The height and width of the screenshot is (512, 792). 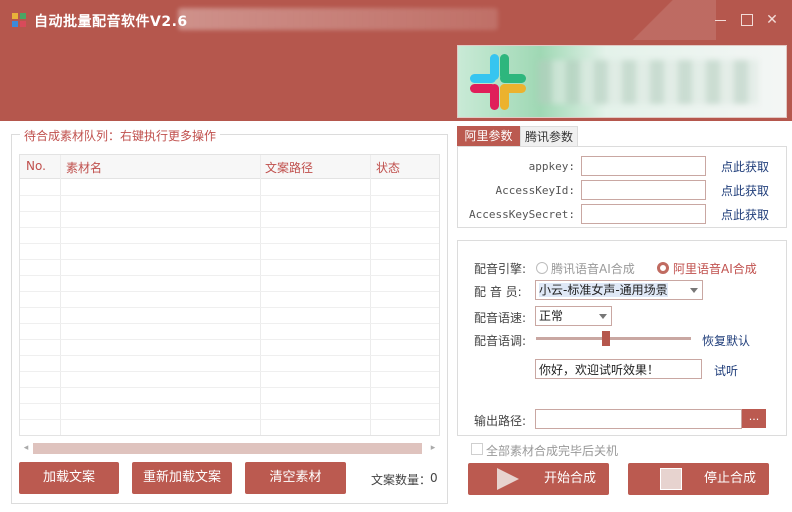 I want to click on engine-label: 配音引擎:, so click(x=500, y=269).